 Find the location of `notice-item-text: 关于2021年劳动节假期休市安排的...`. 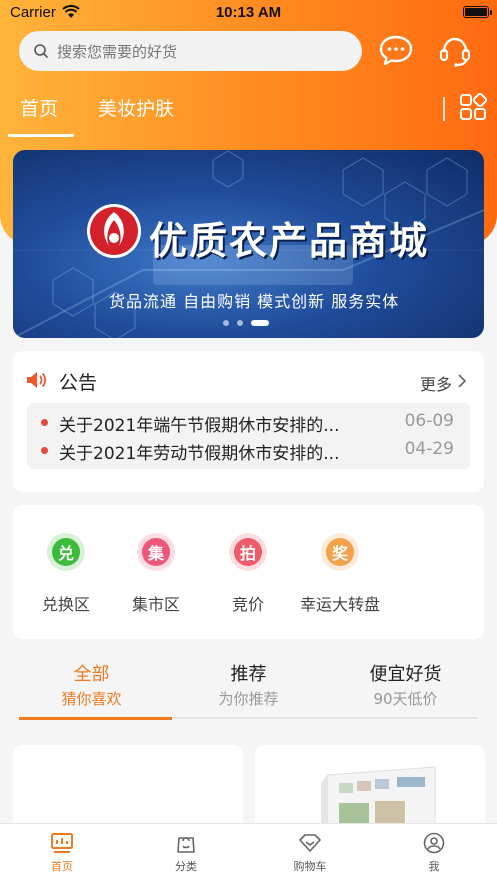

notice-item-text: 关于2021年劳动节假期休市安排的... is located at coordinates (199, 454).